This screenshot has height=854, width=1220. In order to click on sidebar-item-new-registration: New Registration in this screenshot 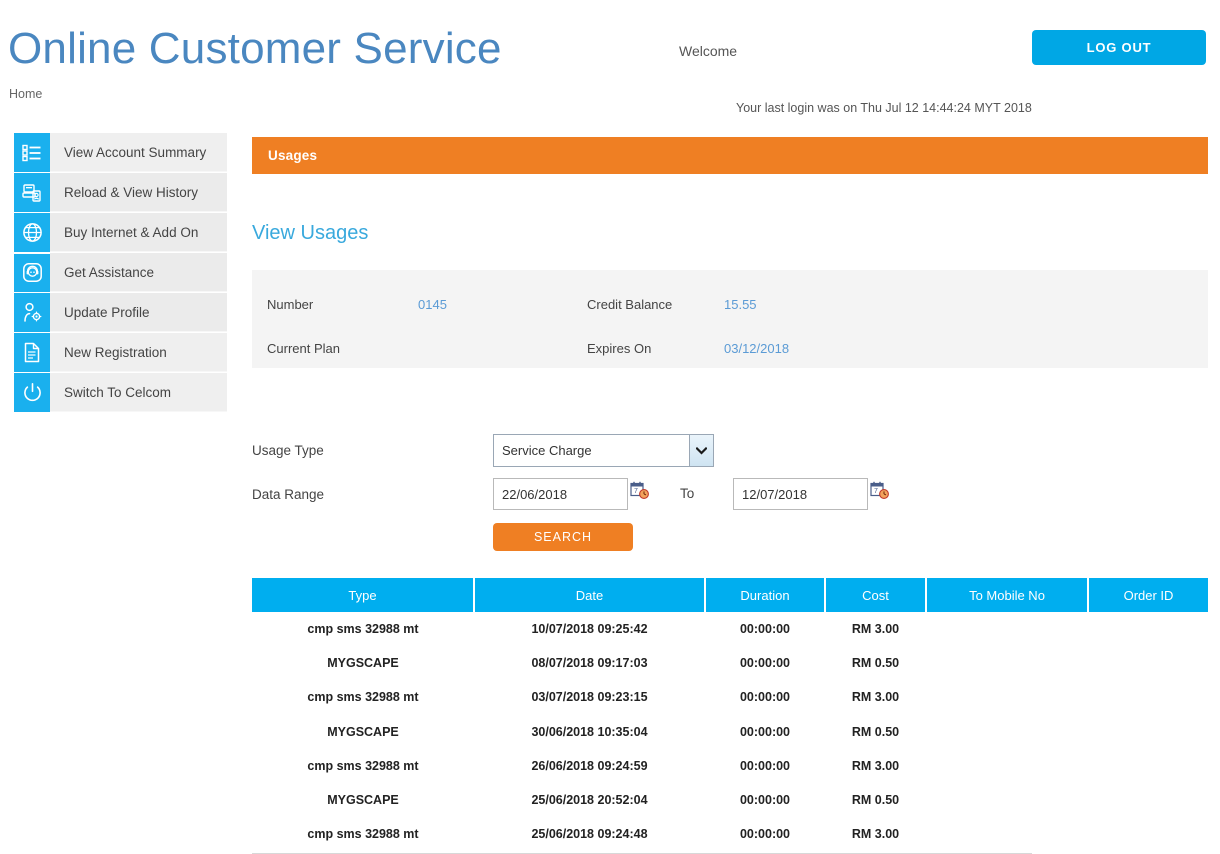, I will do `click(120, 352)`.